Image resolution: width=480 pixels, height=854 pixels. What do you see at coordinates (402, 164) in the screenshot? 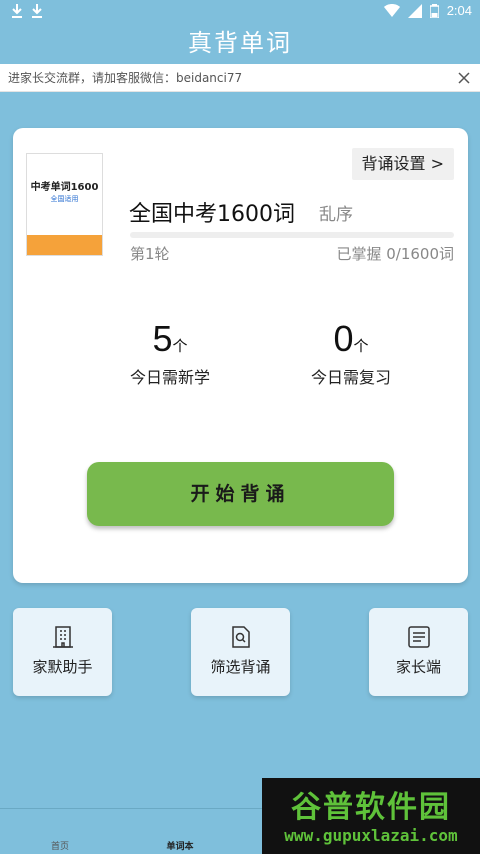
I see `recite-settings-button: 背诵设置 >` at bounding box center [402, 164].